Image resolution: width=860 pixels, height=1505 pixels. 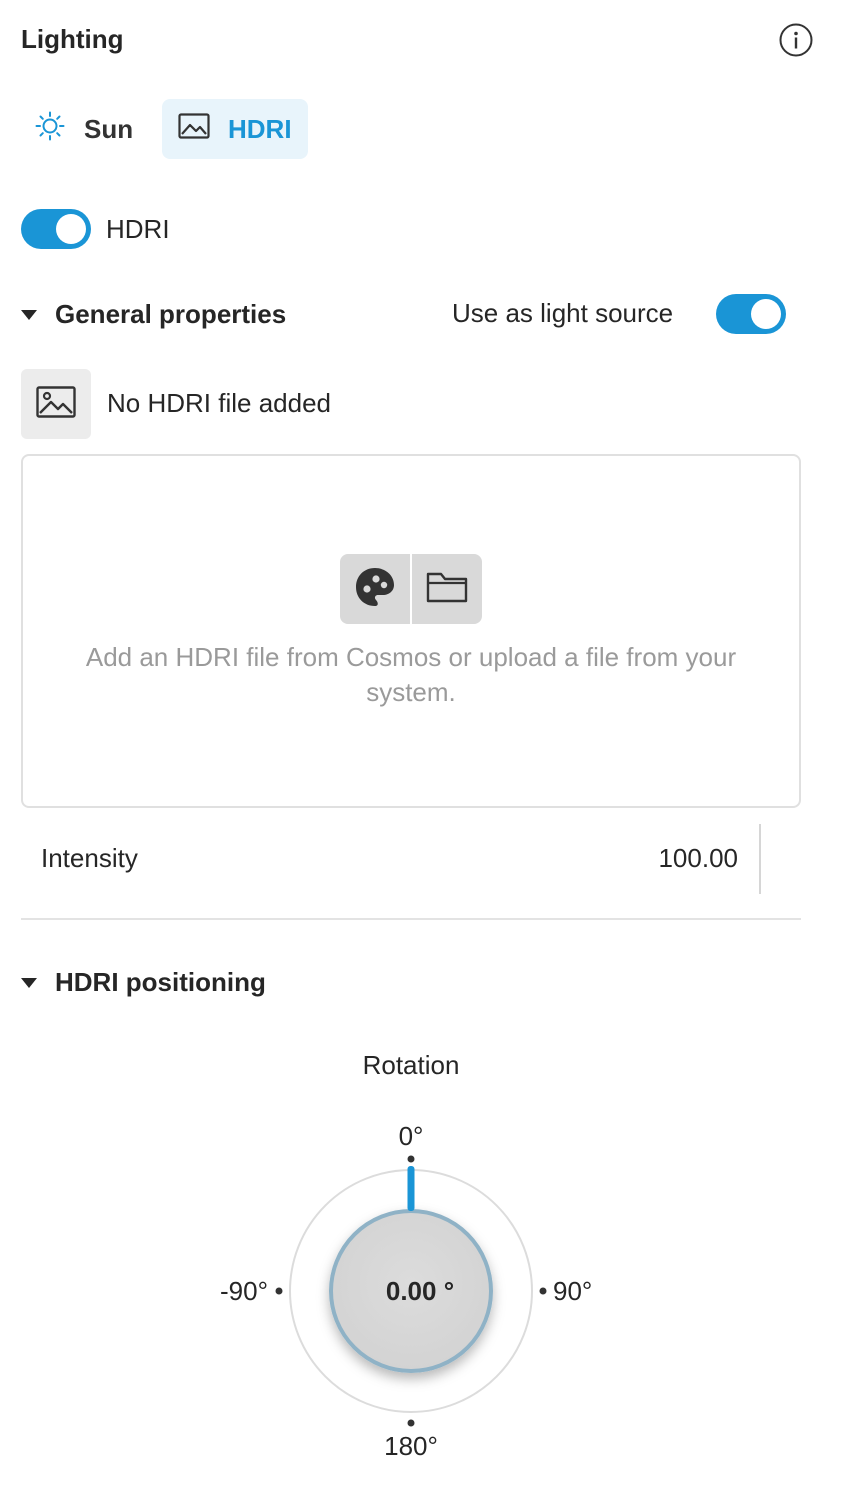 I want to click on divider, so click(x=760, y=859).